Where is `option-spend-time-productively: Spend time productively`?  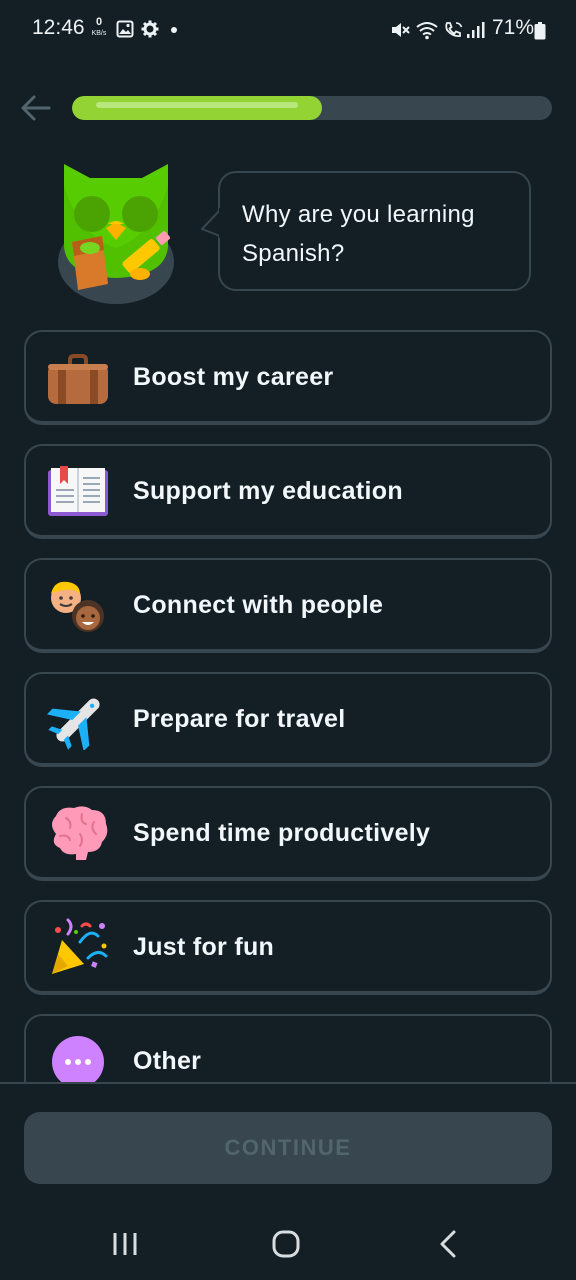
option-spend-time-productively: Spend time productively is located at coordinates (288, 833).